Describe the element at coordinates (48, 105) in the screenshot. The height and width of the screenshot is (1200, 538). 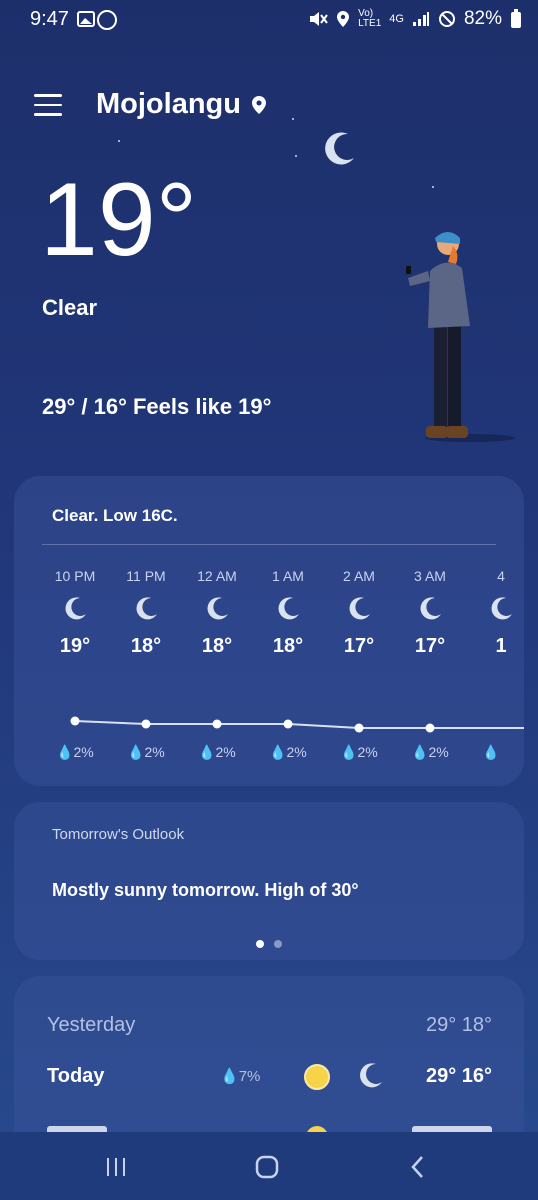
I see `menu-button` at that location.